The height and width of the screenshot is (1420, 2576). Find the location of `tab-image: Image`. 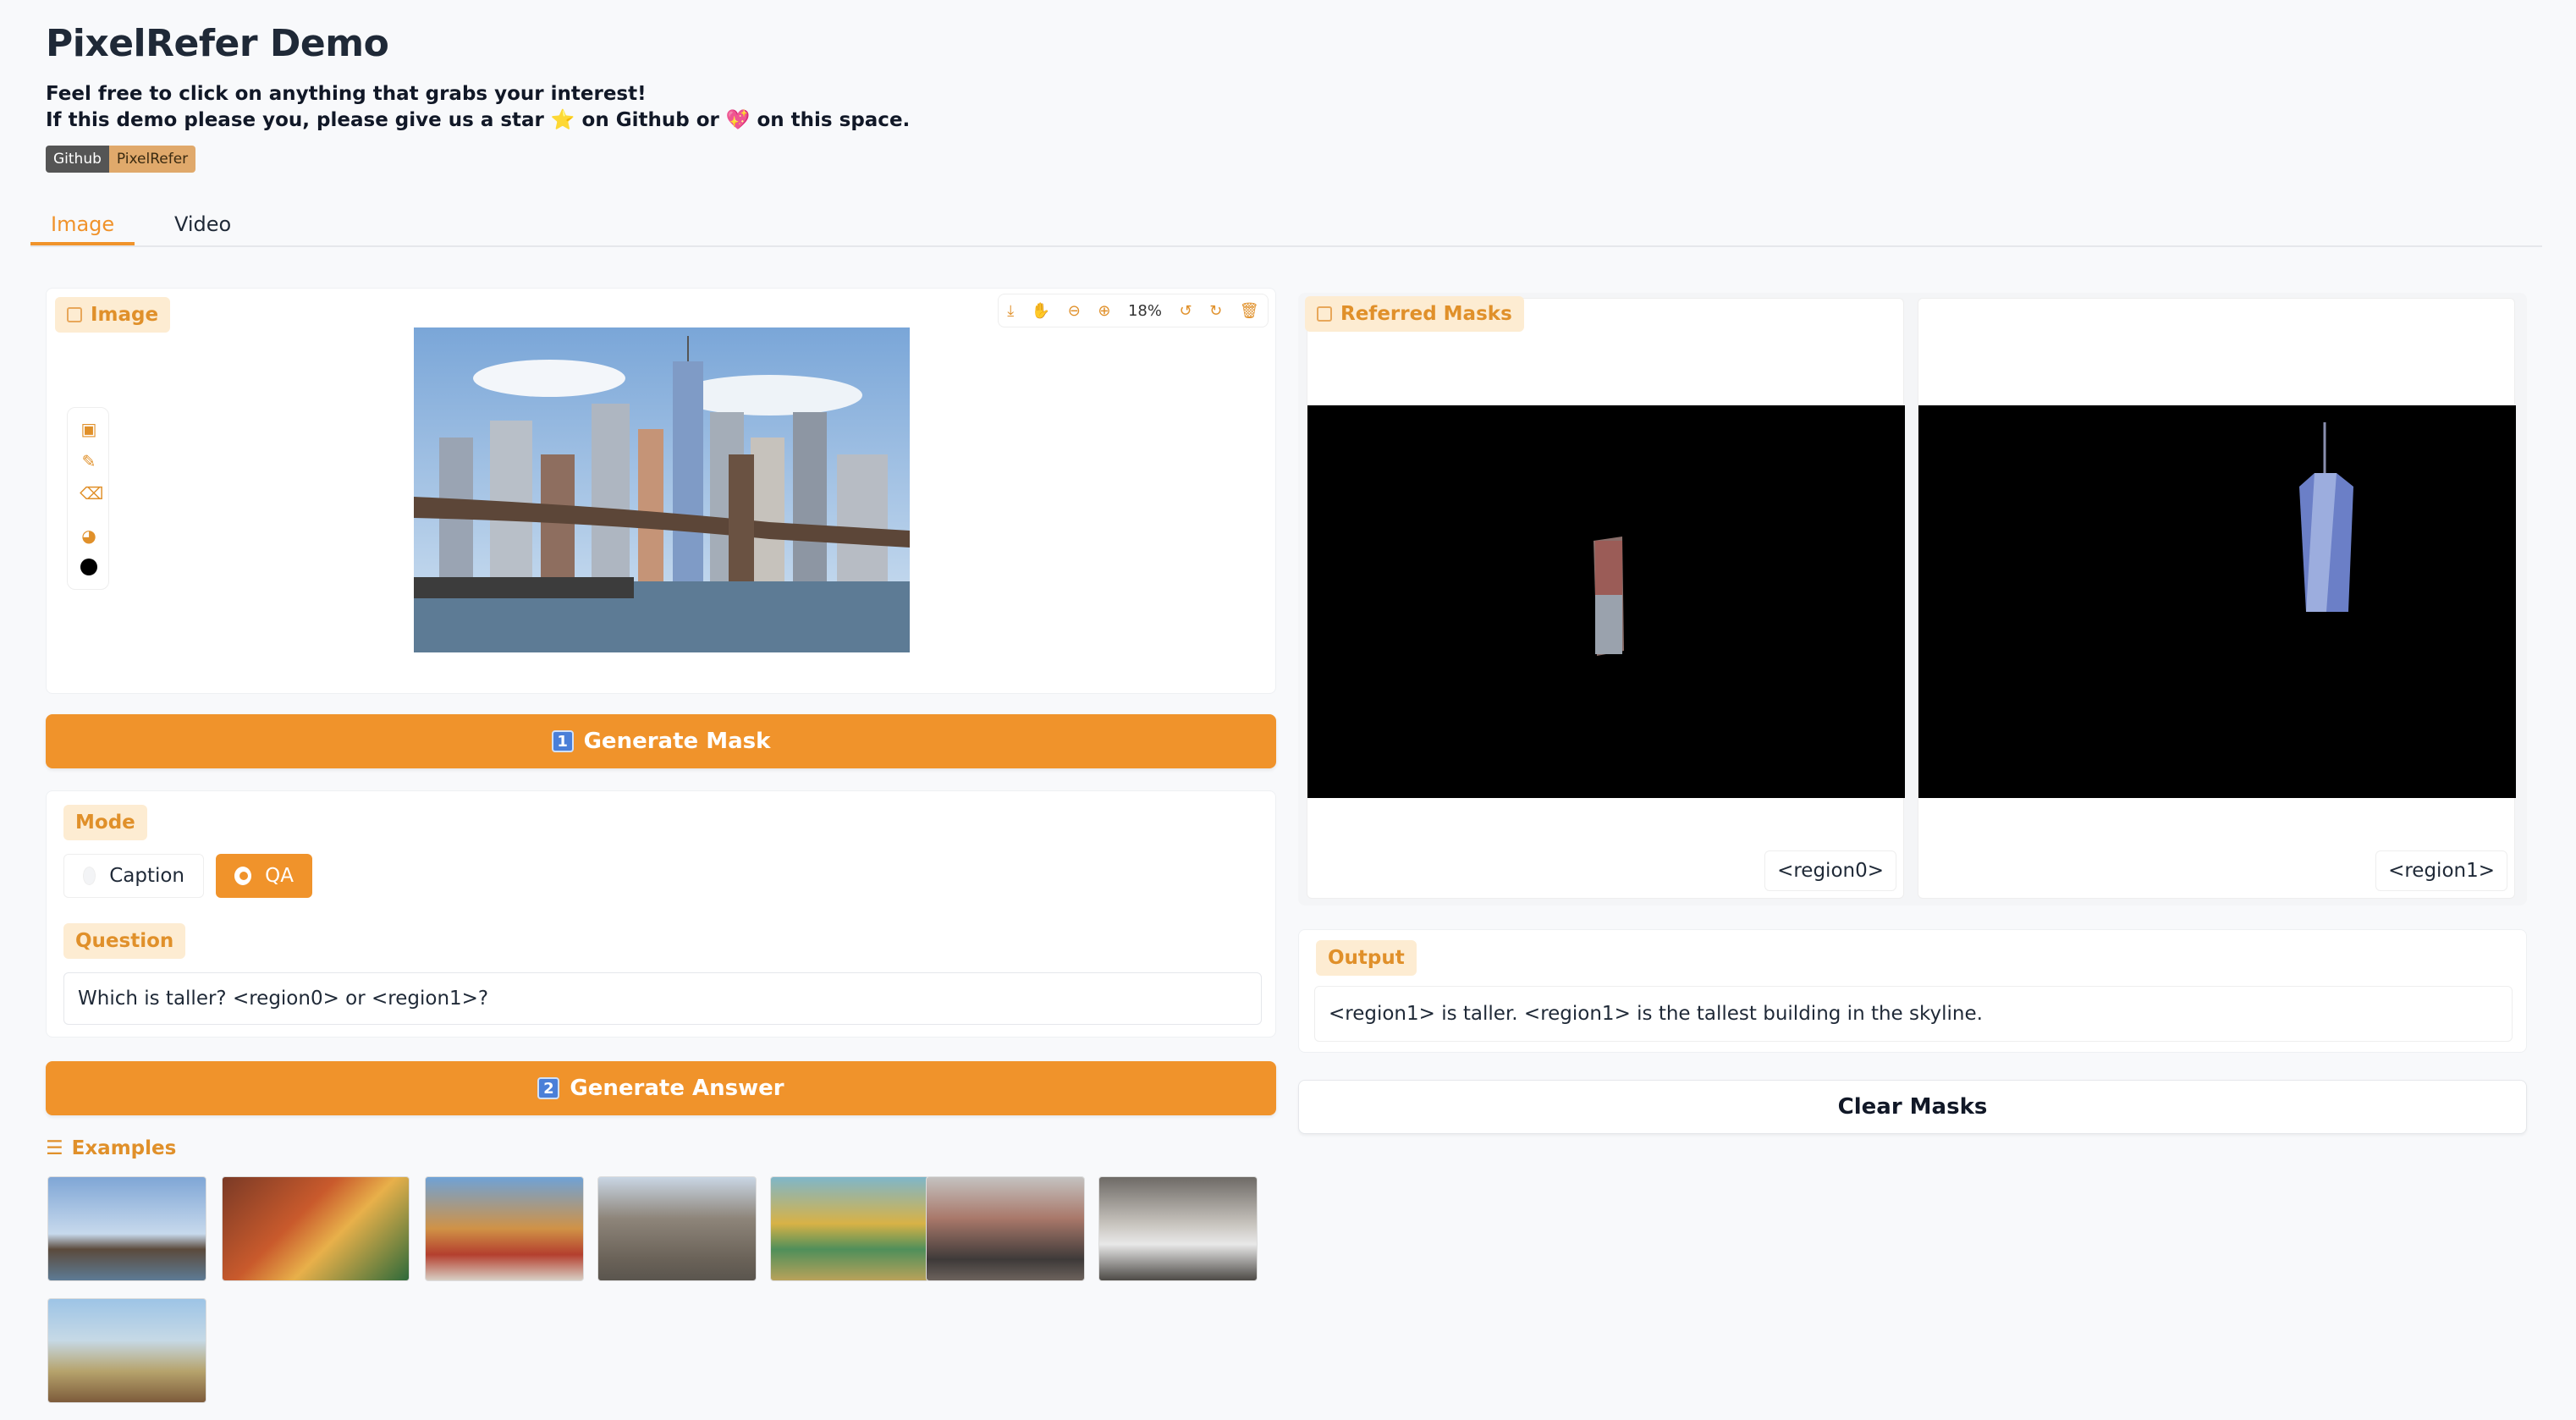

tab-image: Image is located at coordinates (82, 227).